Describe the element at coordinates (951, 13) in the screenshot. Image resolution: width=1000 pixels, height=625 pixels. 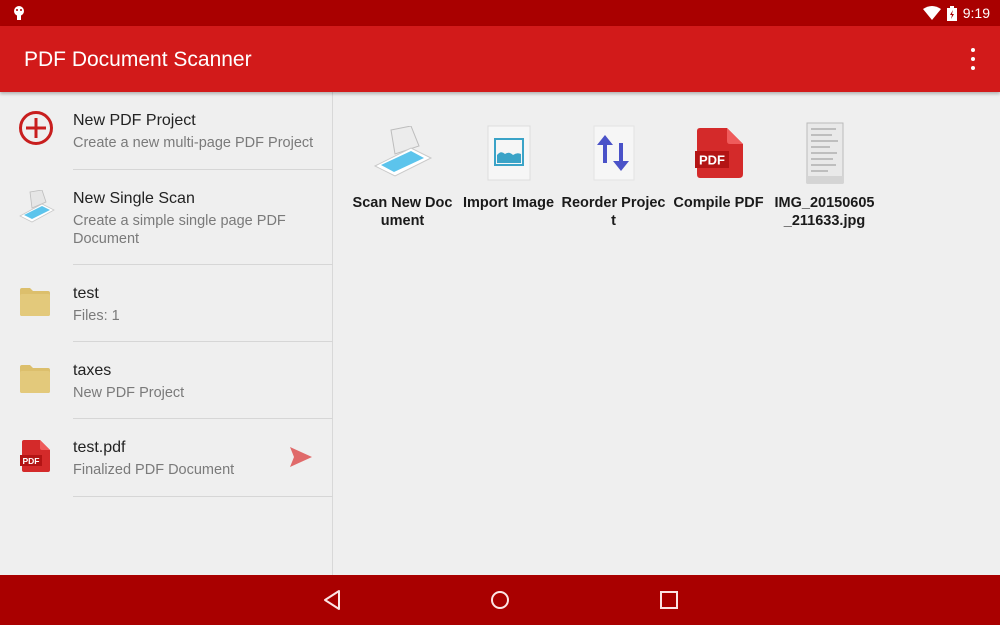
I see `battery-charging-icon` at that location.